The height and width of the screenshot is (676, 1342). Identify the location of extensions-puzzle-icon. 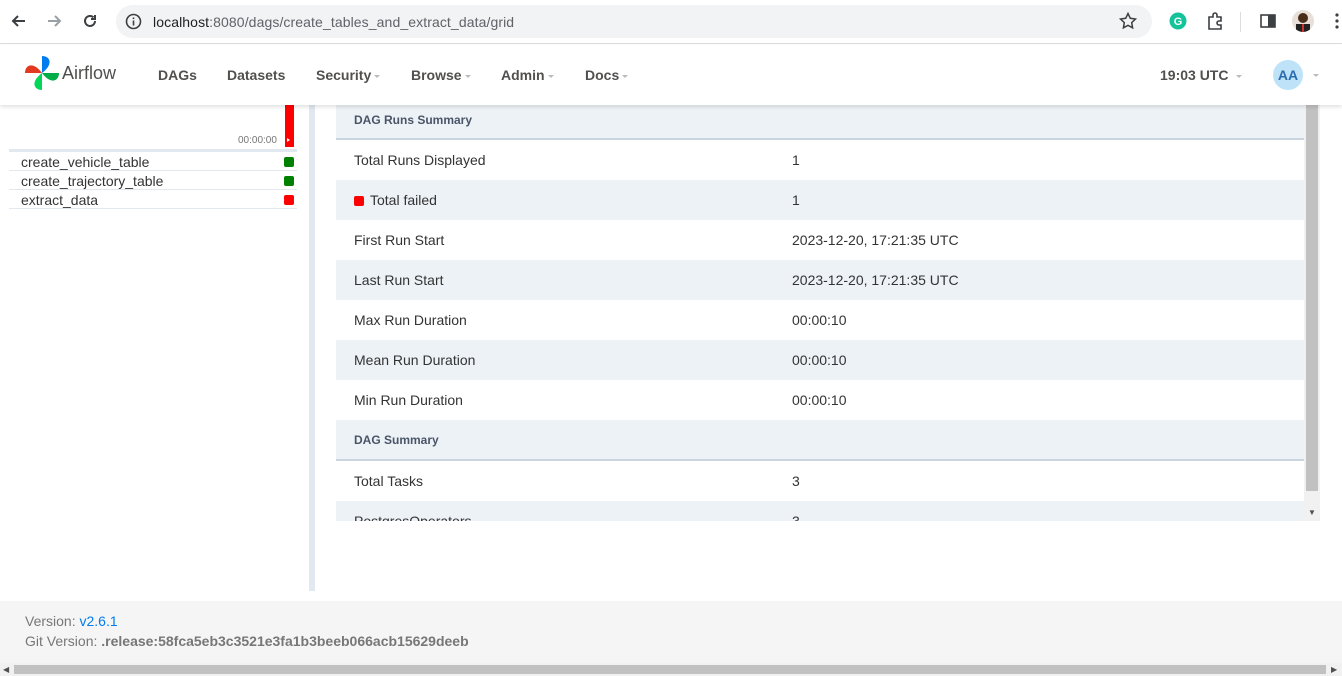
(1215, 23).